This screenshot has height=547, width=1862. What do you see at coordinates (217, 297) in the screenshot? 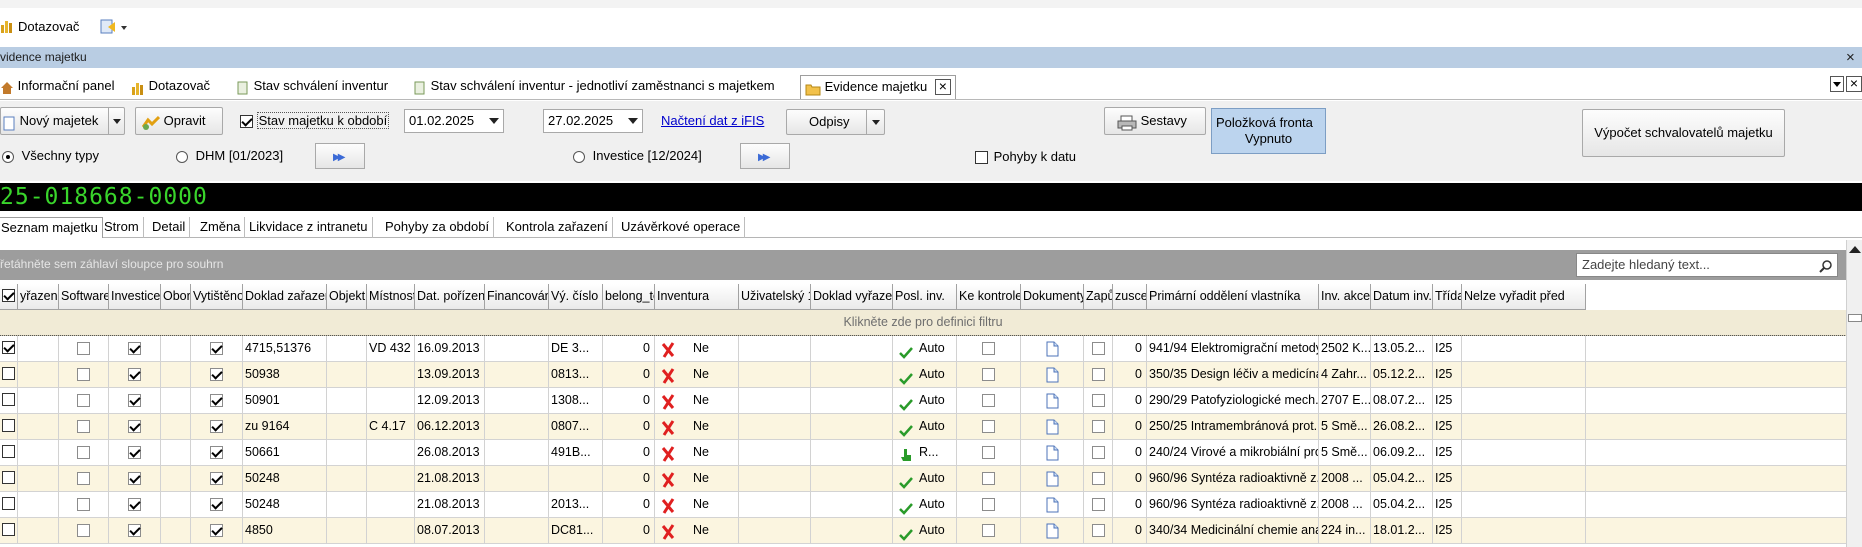
I see `column-header: Vytištěno` at bounding box center [217, 297].